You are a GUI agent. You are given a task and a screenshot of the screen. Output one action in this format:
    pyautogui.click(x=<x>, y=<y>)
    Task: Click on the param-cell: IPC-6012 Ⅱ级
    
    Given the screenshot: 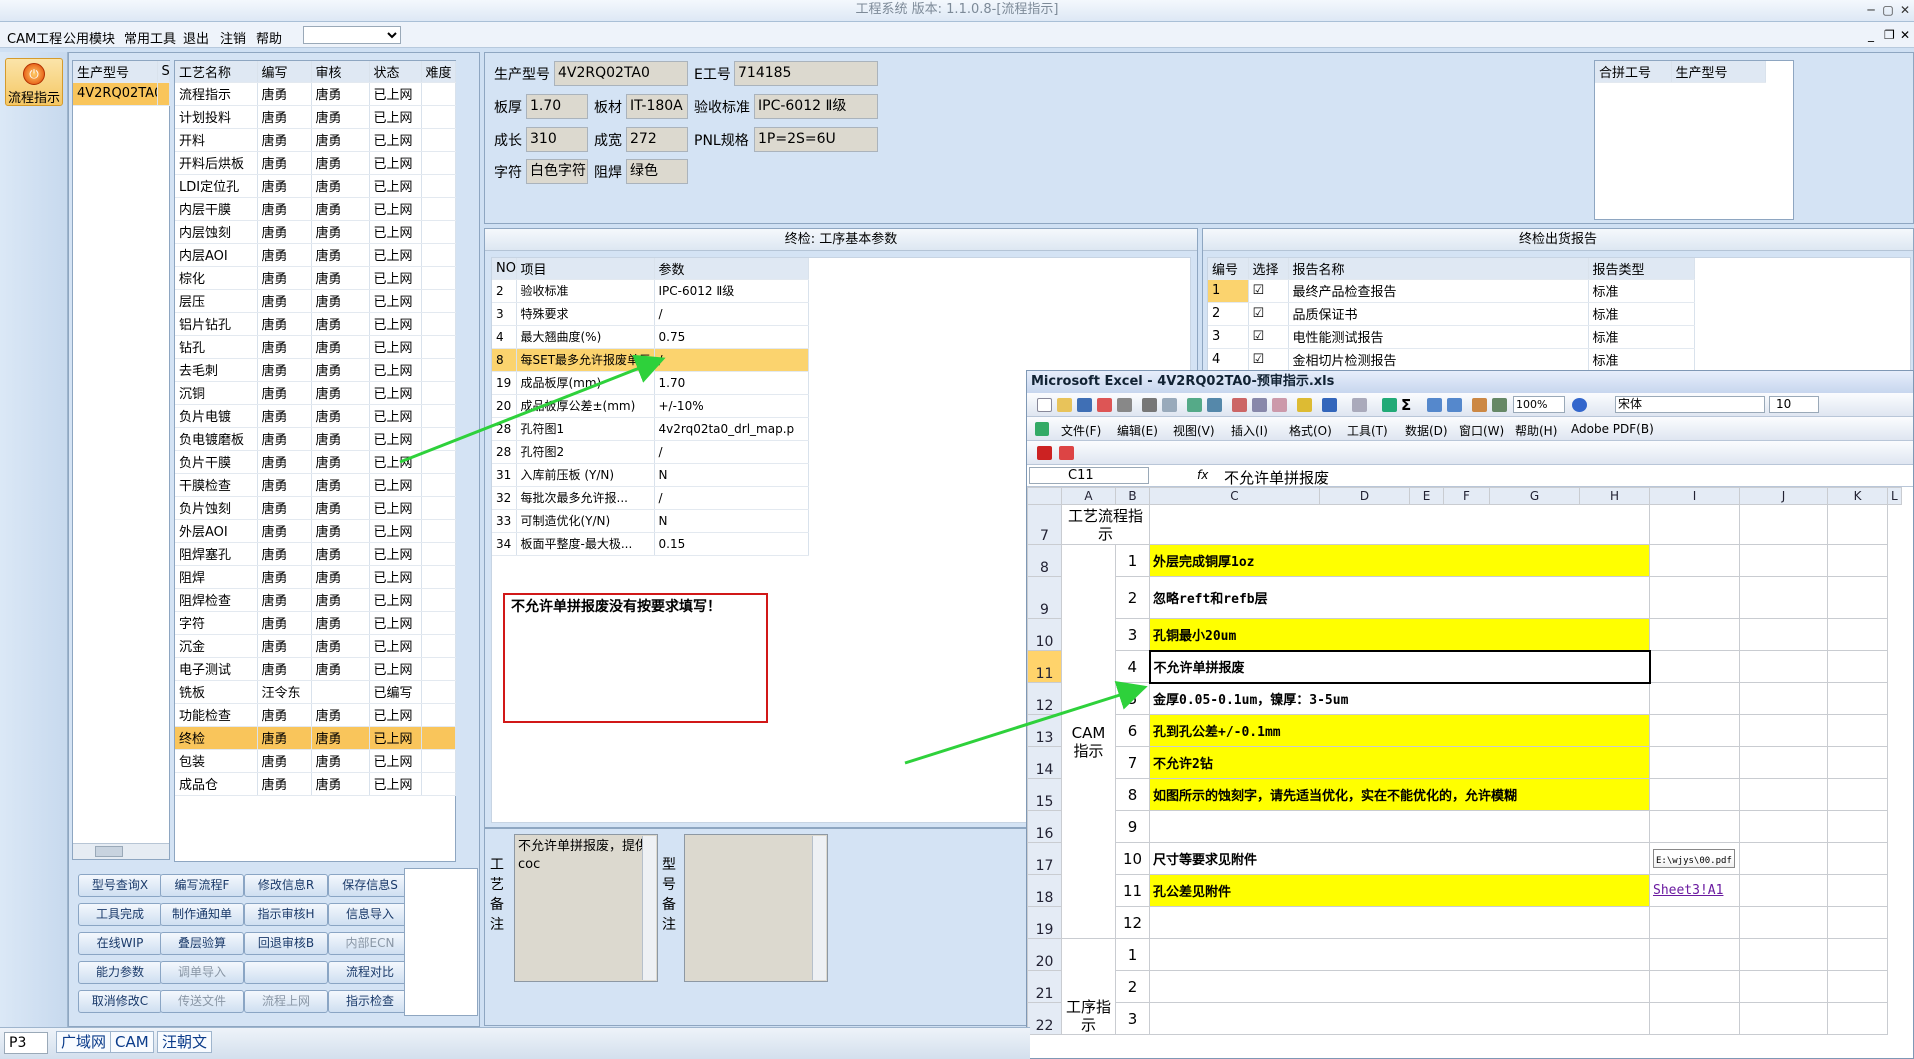 What is the action you would take?
    pyautogui.click(x=731, y=291)
    